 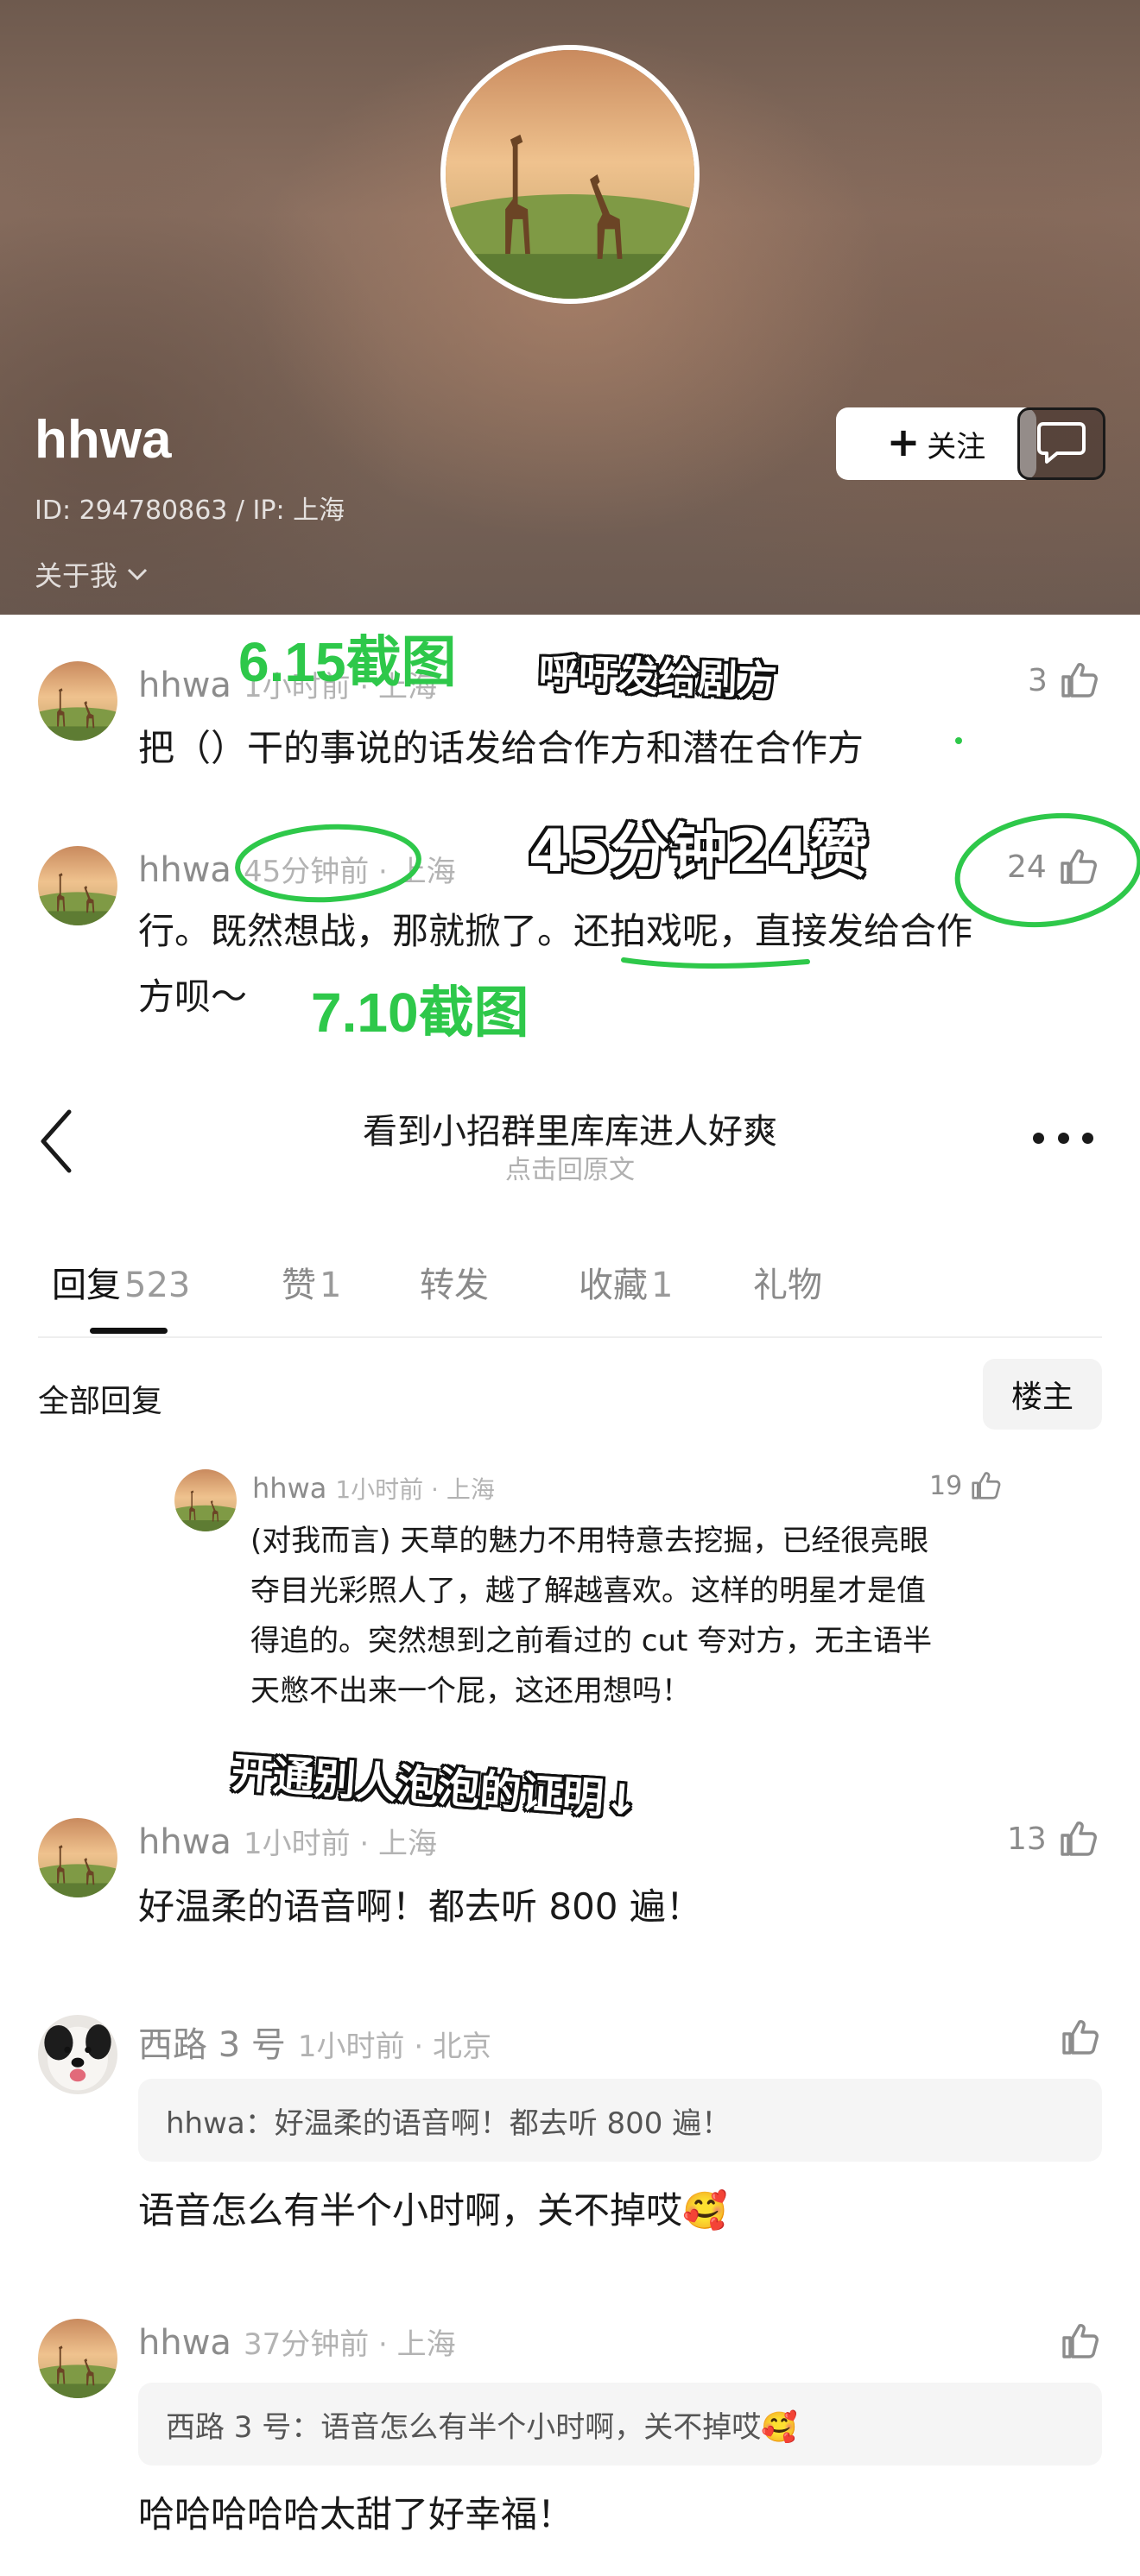 I want to click on comment-text: 方呗～, so click(x=193, y=996).